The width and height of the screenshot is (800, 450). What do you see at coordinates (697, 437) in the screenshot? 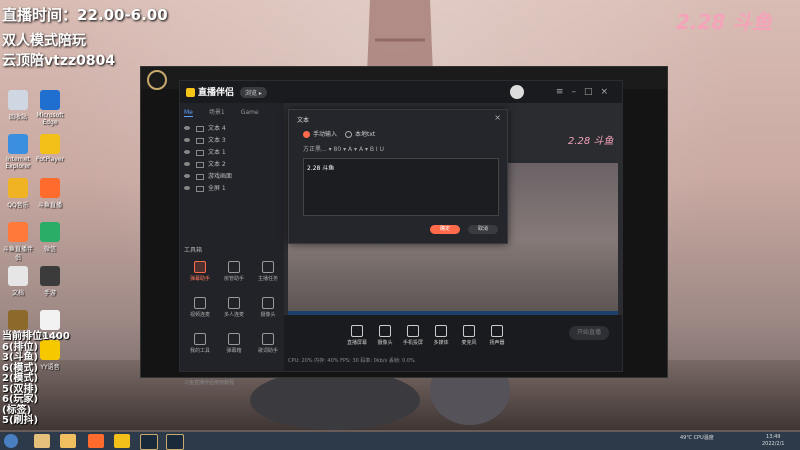
I see `cpu-temp-tray: 49℃ CPU温度` at bounding box center [697, 437].